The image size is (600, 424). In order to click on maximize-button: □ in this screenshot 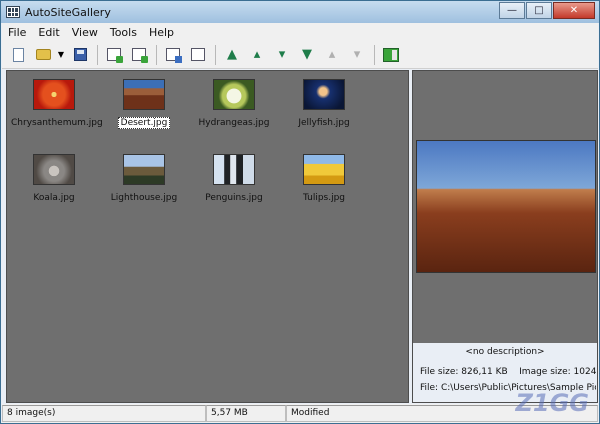, I will do `click(539, 10)`.